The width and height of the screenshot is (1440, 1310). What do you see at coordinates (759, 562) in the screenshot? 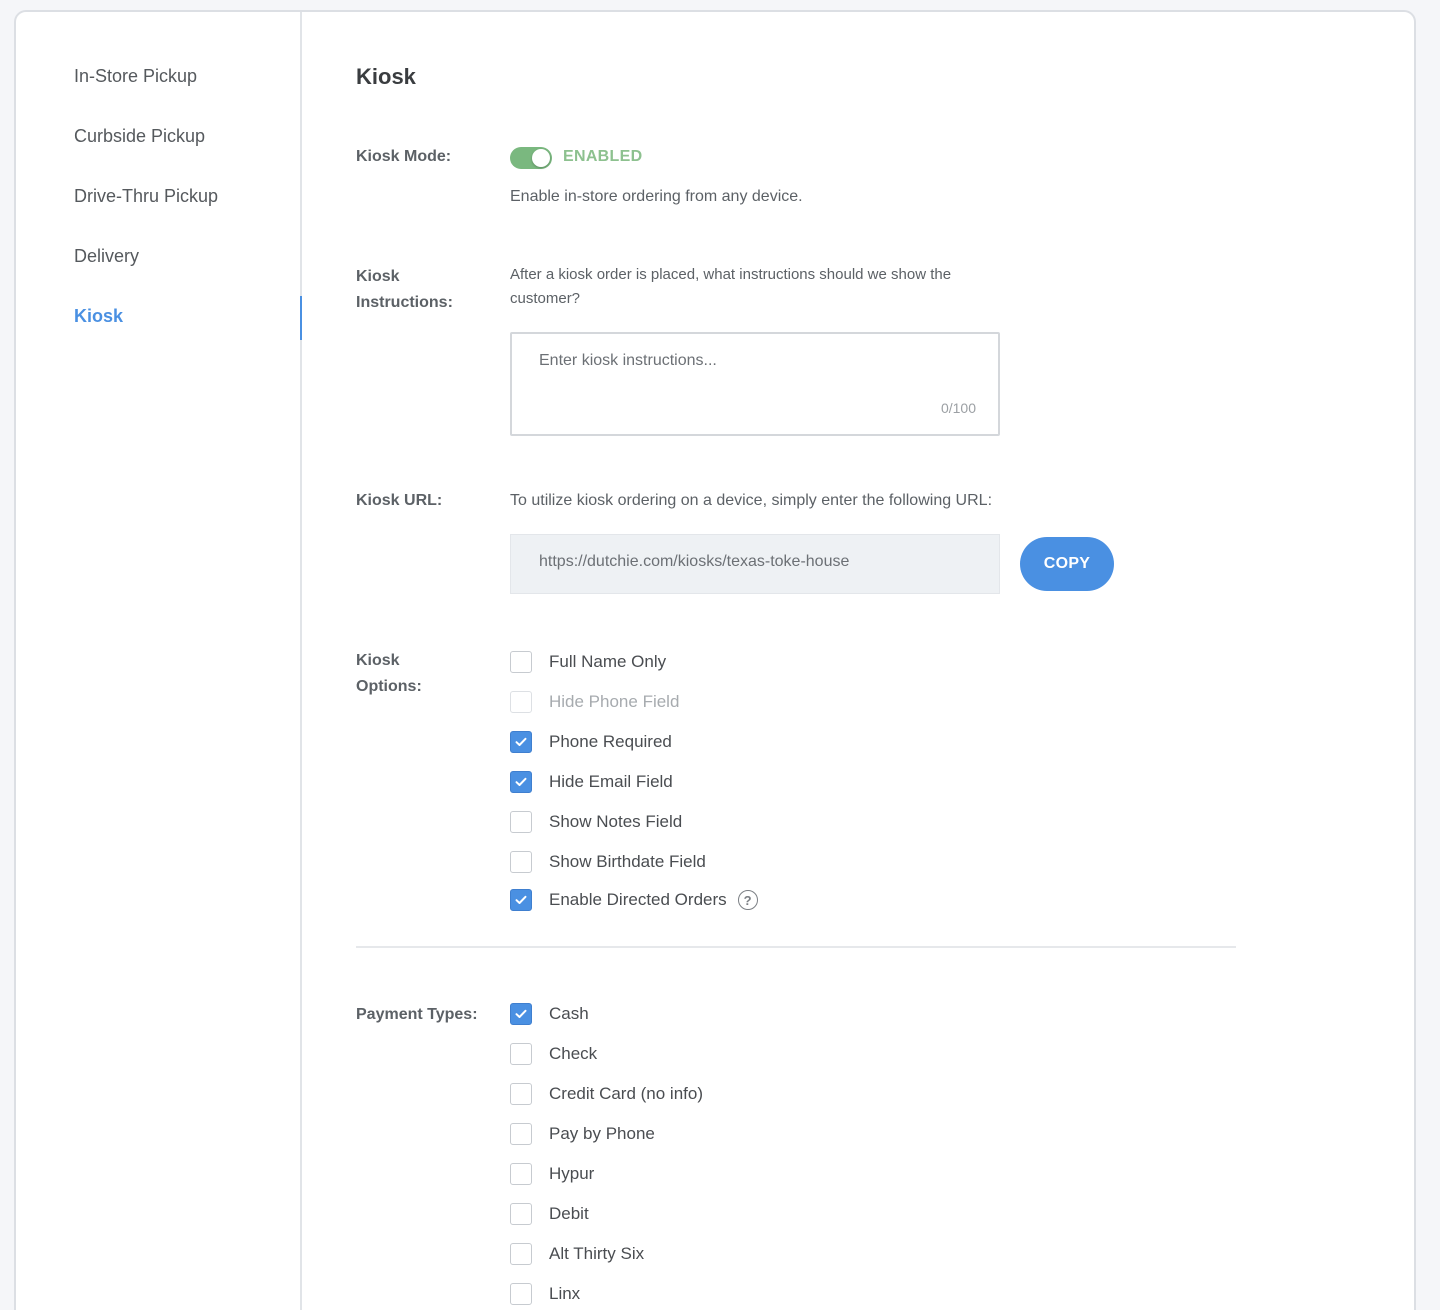
I see `kiosk-url-field` at bounding box center [759, 562].